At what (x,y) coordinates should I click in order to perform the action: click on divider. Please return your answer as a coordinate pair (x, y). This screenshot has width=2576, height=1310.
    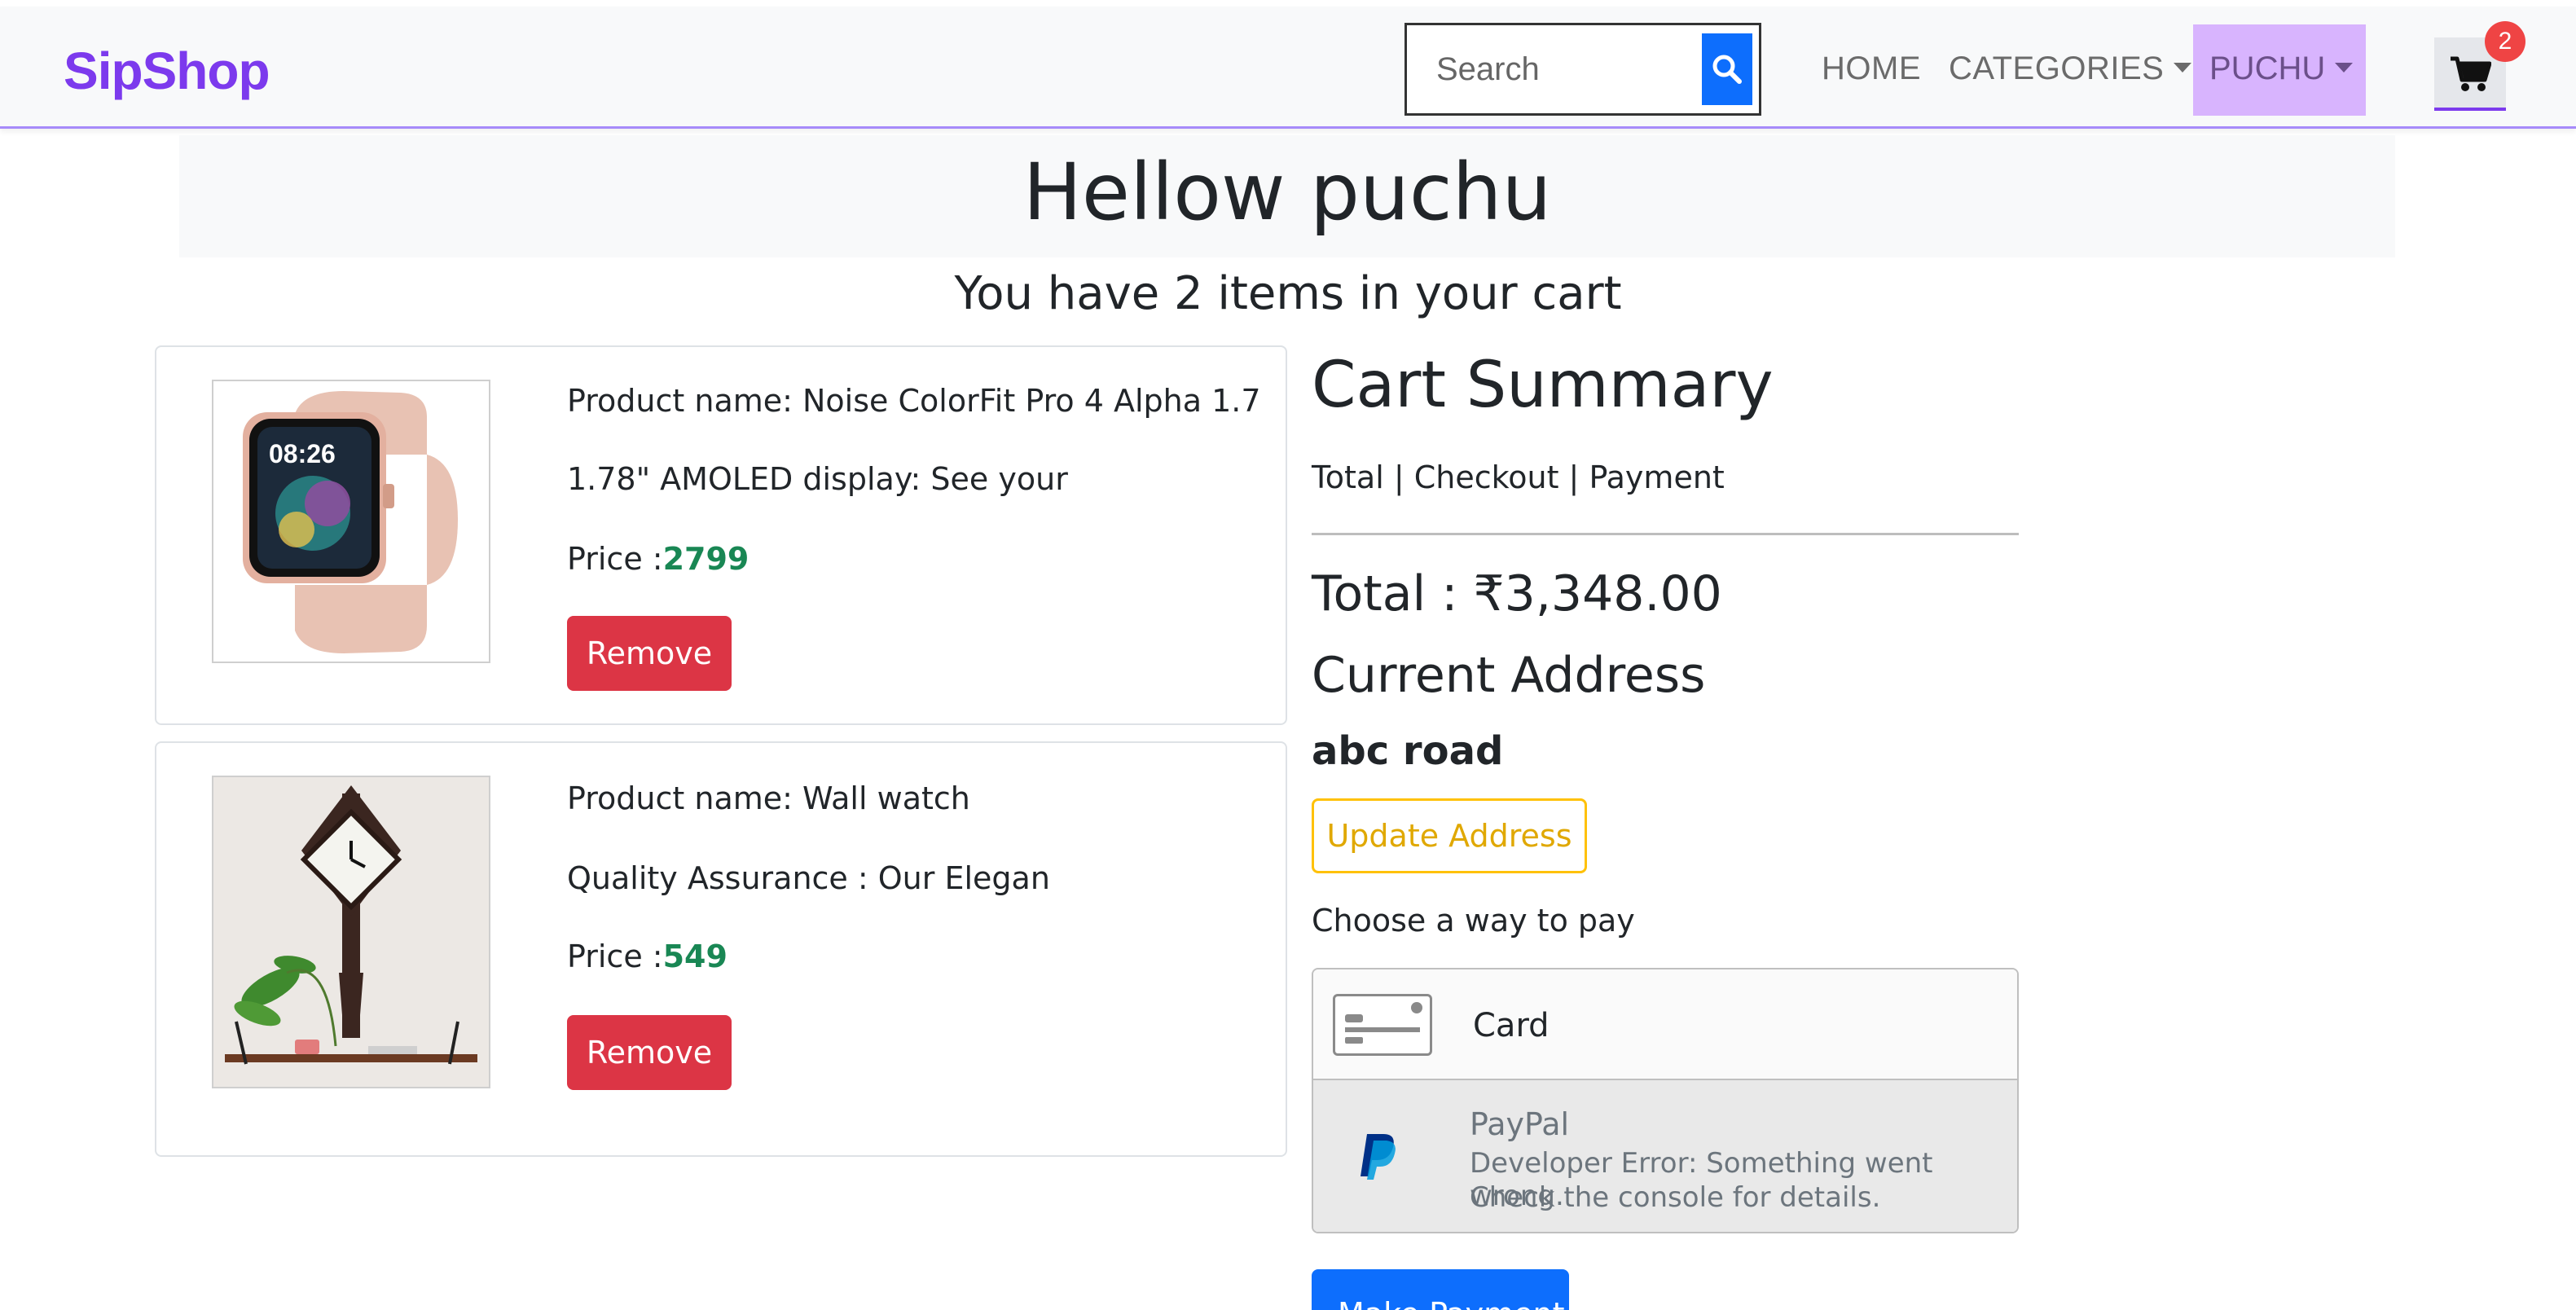
    Looking at the image, I should click on (1665, 534).